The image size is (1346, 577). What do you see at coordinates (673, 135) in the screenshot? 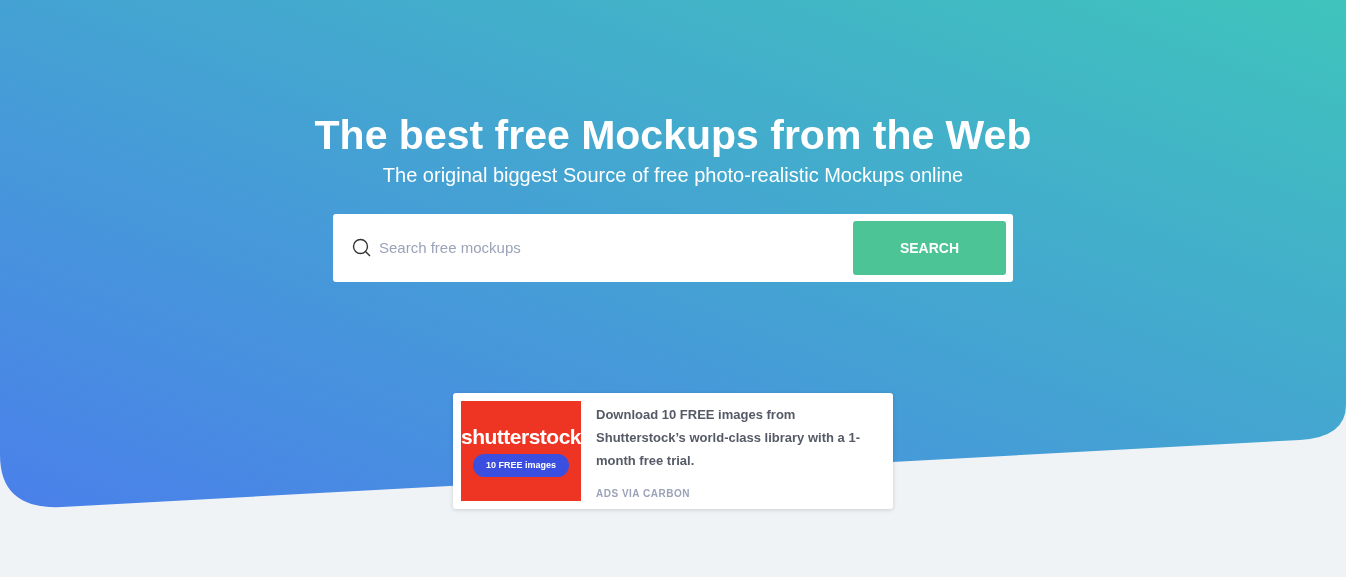
I see `hero-title: The best free Mockups from the Web` at bounding box center [673, 135].